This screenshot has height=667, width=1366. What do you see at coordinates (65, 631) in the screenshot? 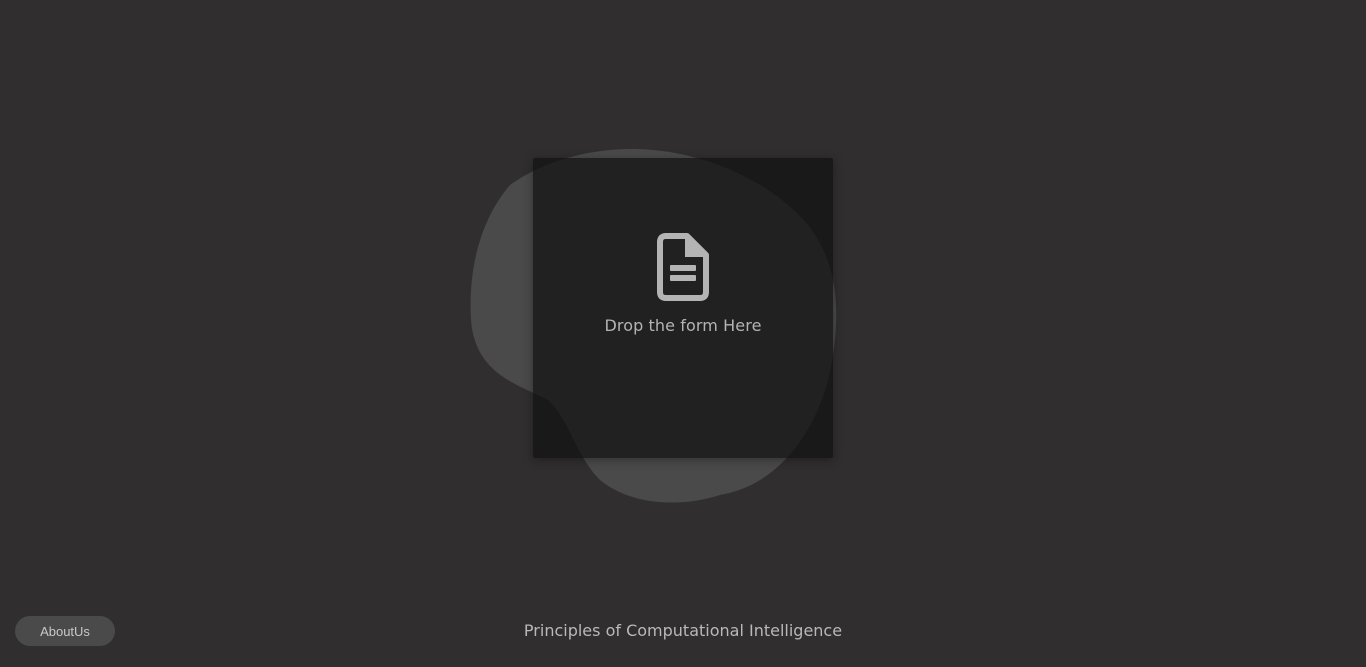
I see `about-us-button: AboutUs` at bounding box center [65, 631].